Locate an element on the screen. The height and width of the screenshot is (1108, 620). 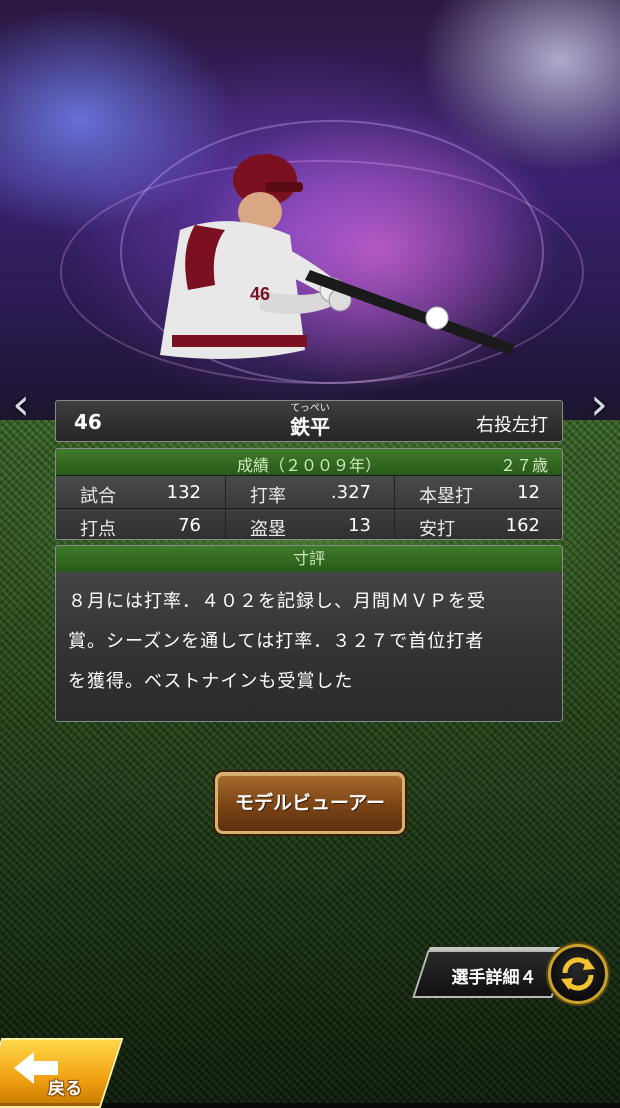
stat-label: 試合 is located at coordinates (98, 496).